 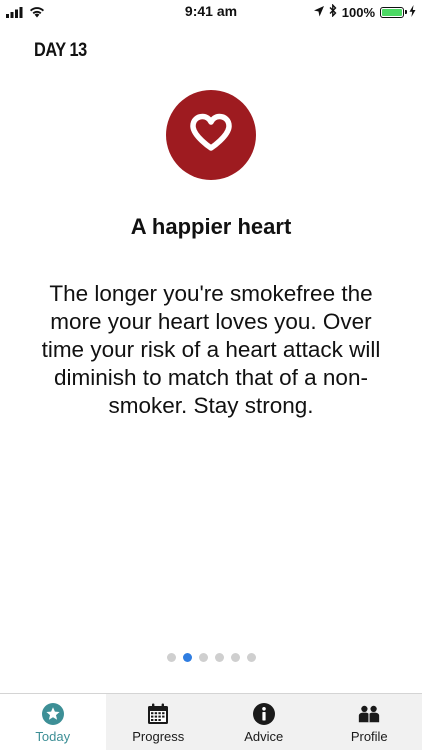 What do you see at coordinates (264, 736) in the screenshot?
I see `tab-advice-label: Advice` at bounding box center [264, 736].